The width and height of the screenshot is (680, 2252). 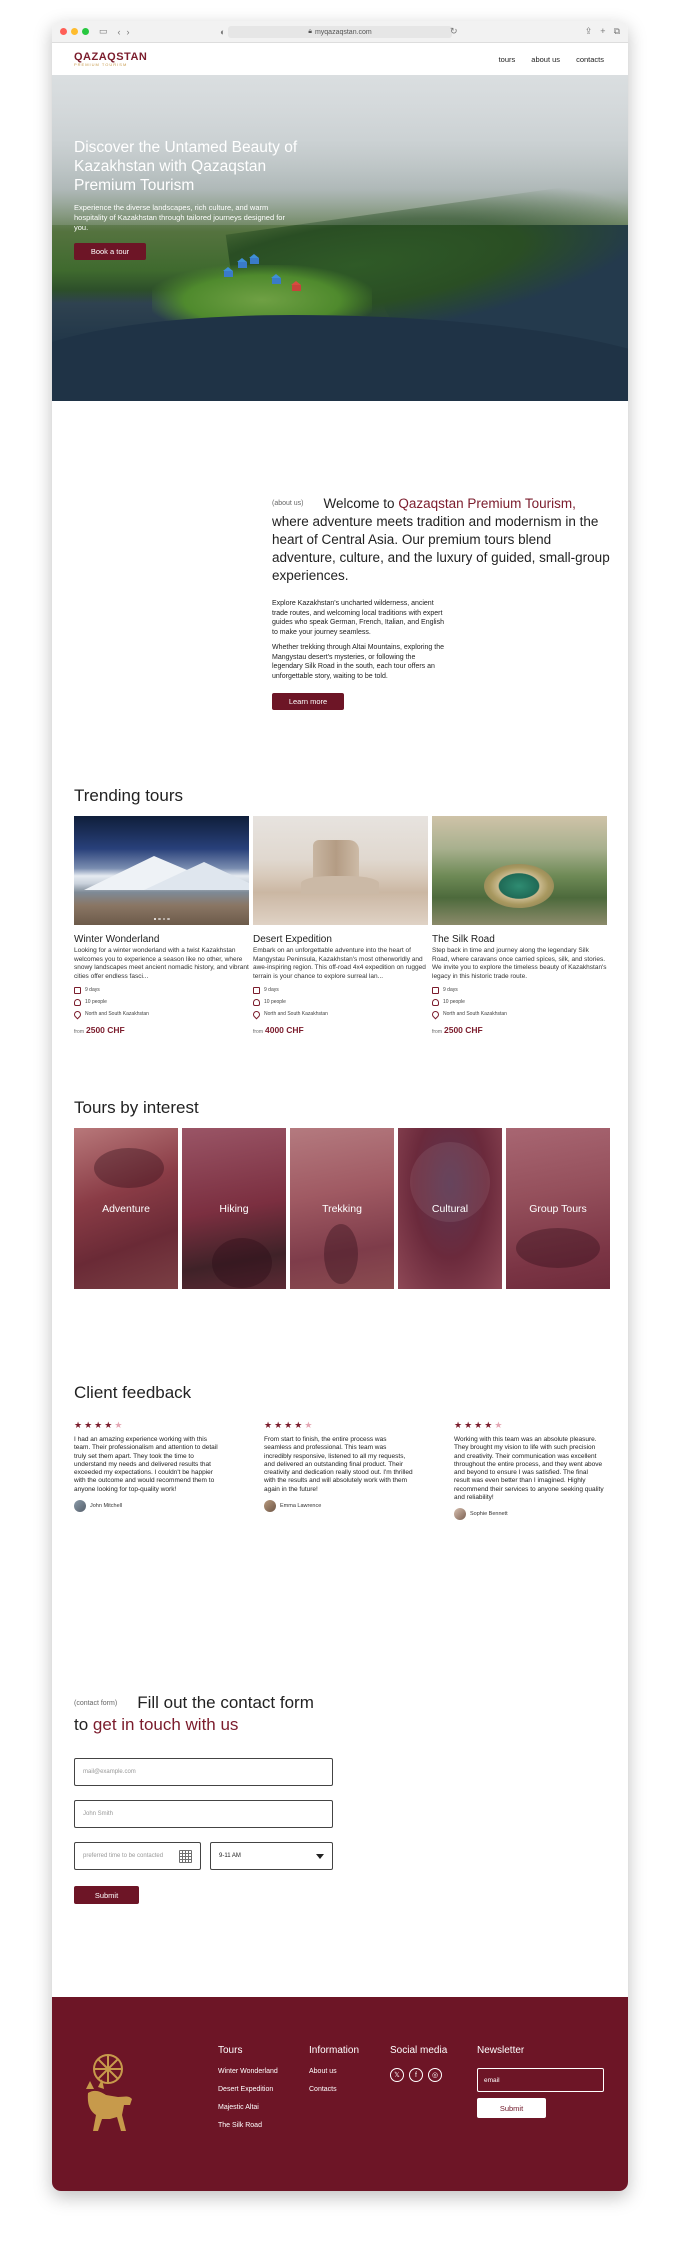 I want to click on footer-link-contacts: Contacts, so click(x=334, y=2089).